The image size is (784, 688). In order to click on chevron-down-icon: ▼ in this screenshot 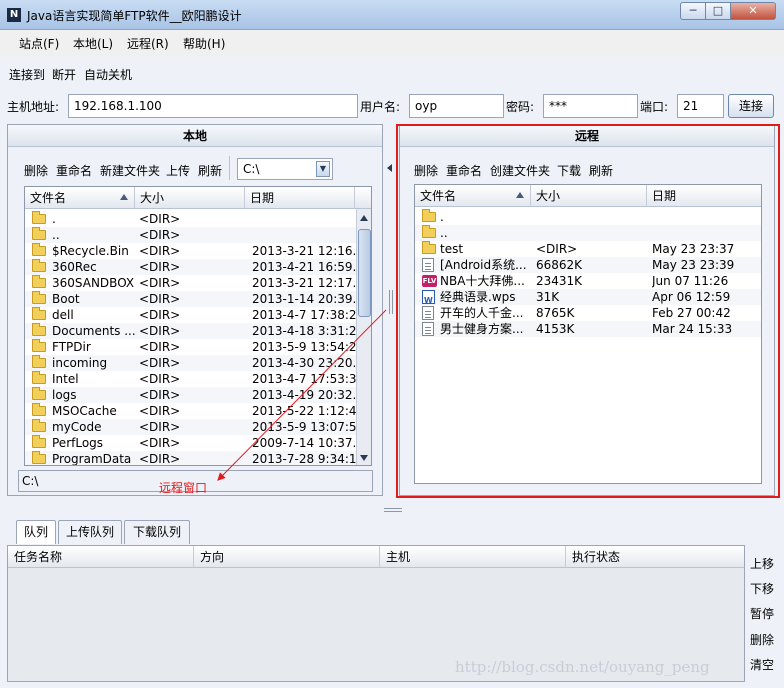, I will do `click(323, 169)`.